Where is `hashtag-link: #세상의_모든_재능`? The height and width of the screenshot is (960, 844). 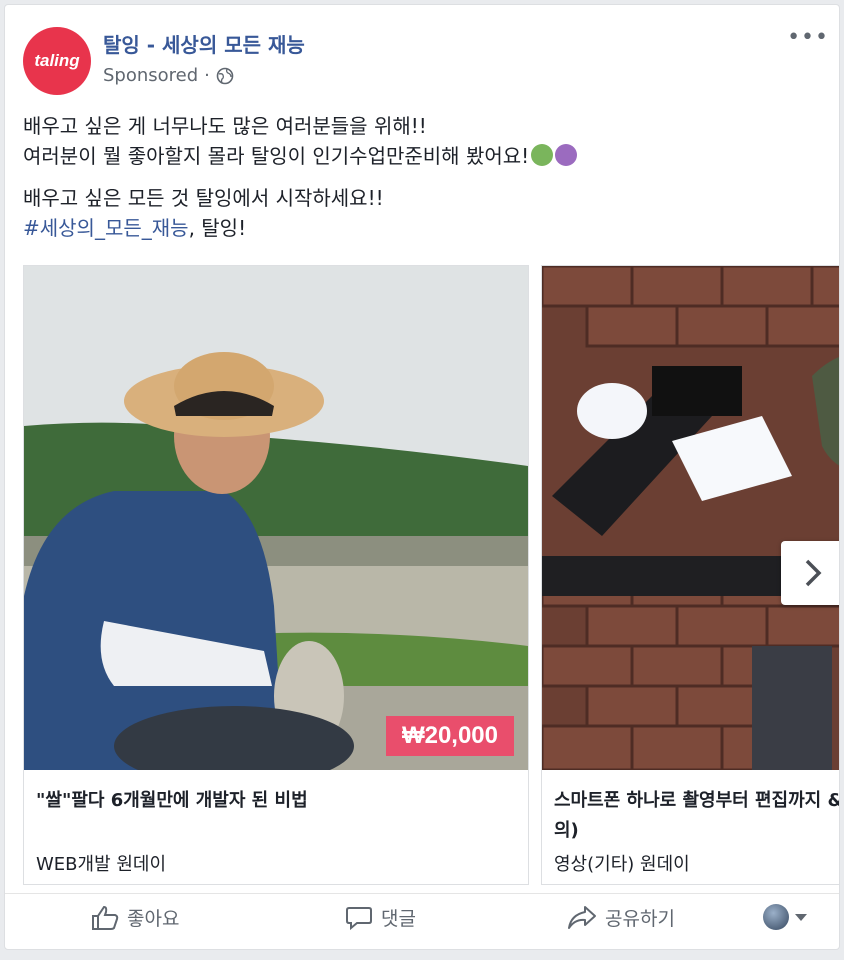 hashtag-link: #세상의_모든_재능 is located at coordinates (106, 228).